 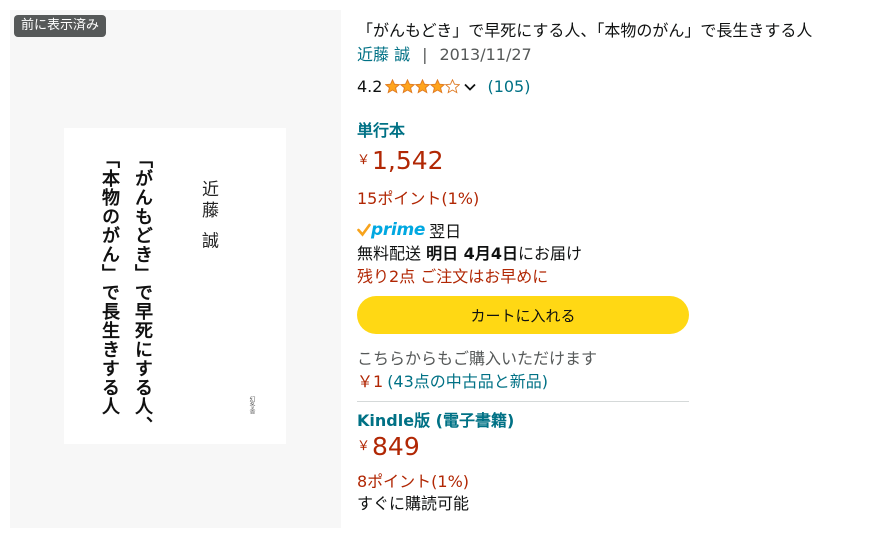 I want to click on rating-row: 4.2 (105), so click(x=443, y=86).